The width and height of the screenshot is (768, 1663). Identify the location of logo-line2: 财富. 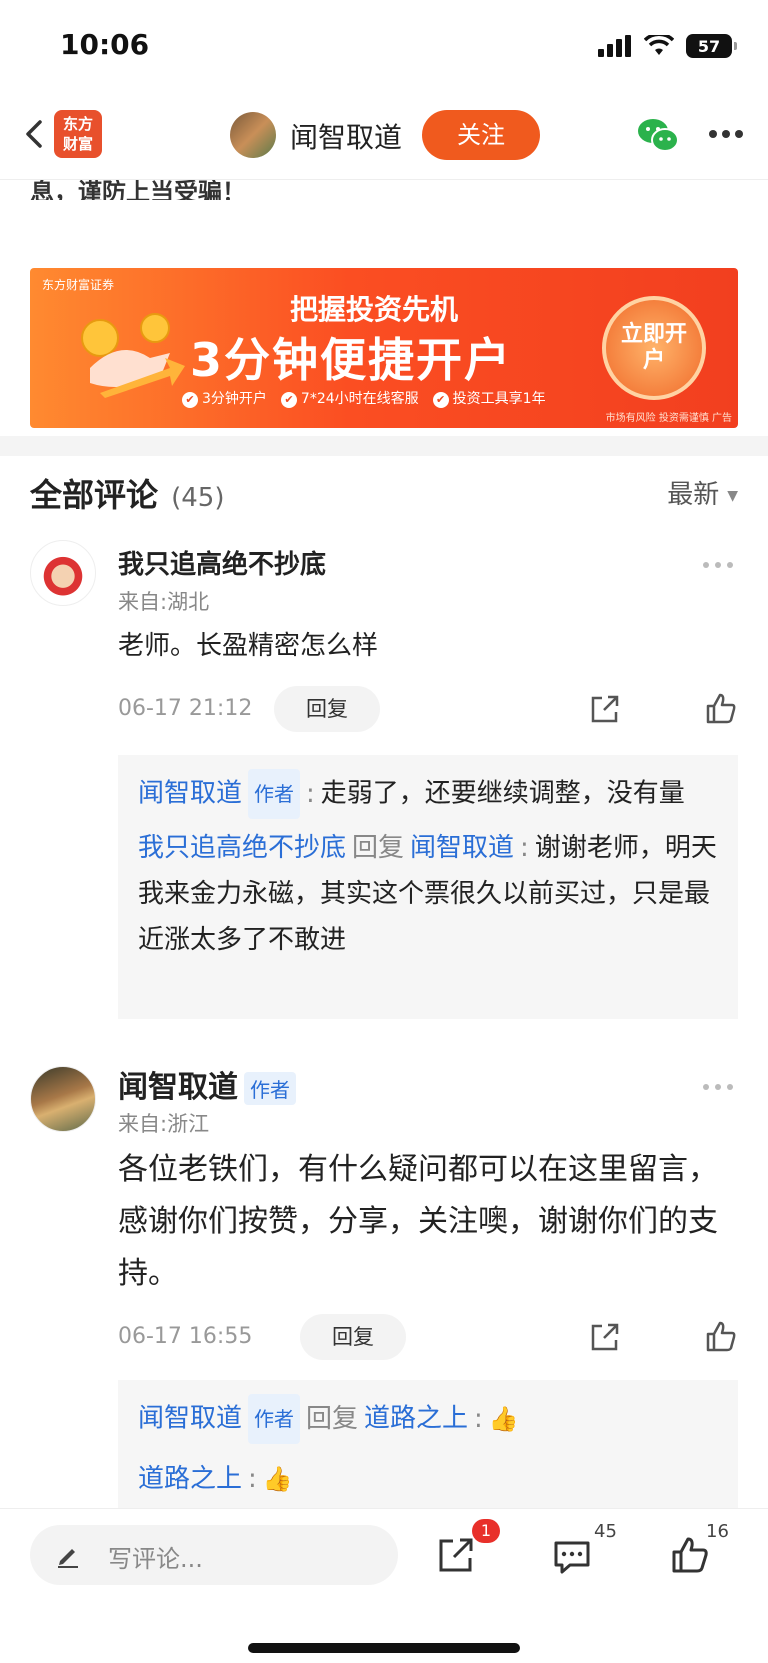
(77, 144).